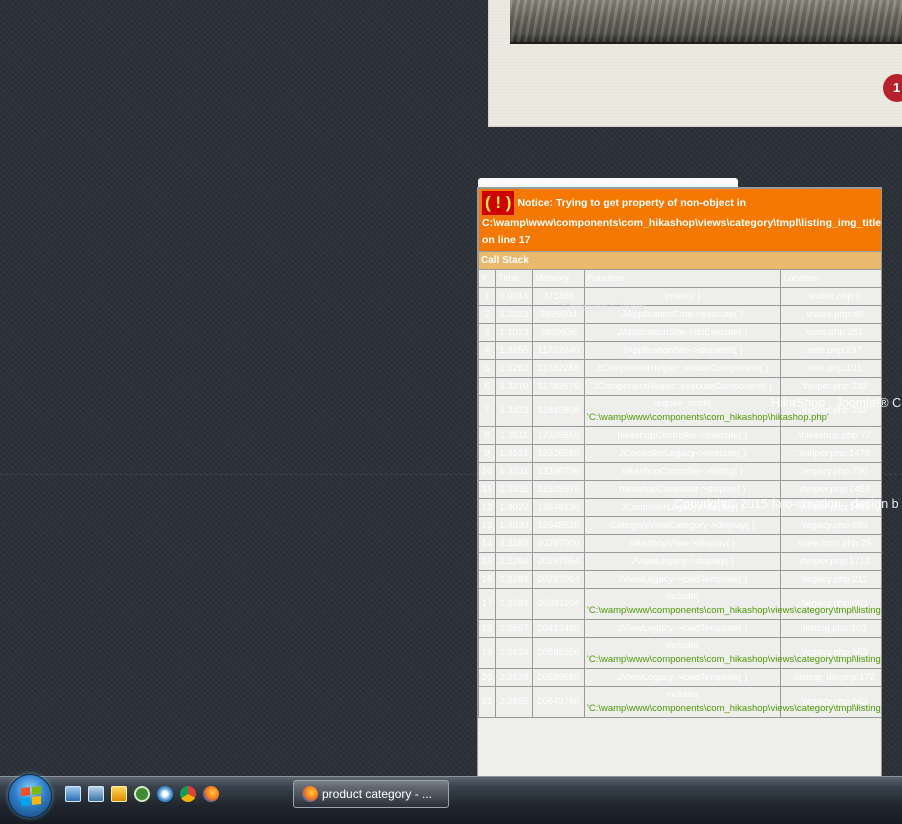  I want to click on function-name: JControllerLegacy->execute( ), so click(682, 453).